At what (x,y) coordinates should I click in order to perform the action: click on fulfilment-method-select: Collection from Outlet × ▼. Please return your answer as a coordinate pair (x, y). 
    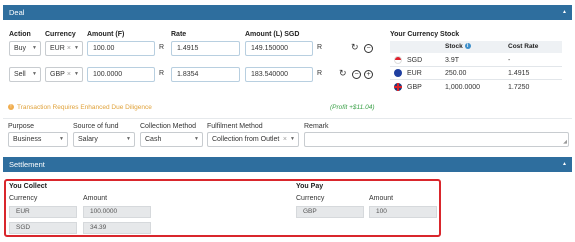
    Looking at the image, I should click on (253, 139).